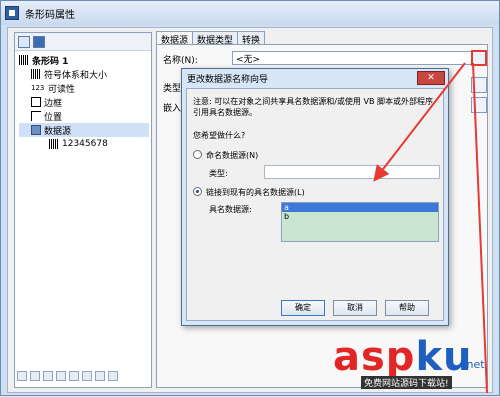 This screenshot has height=397, width=500. What do you see at coordinates (474, 364) in the screenshot?
I see `watermark-net: .net` at bounding box center [474, 364].